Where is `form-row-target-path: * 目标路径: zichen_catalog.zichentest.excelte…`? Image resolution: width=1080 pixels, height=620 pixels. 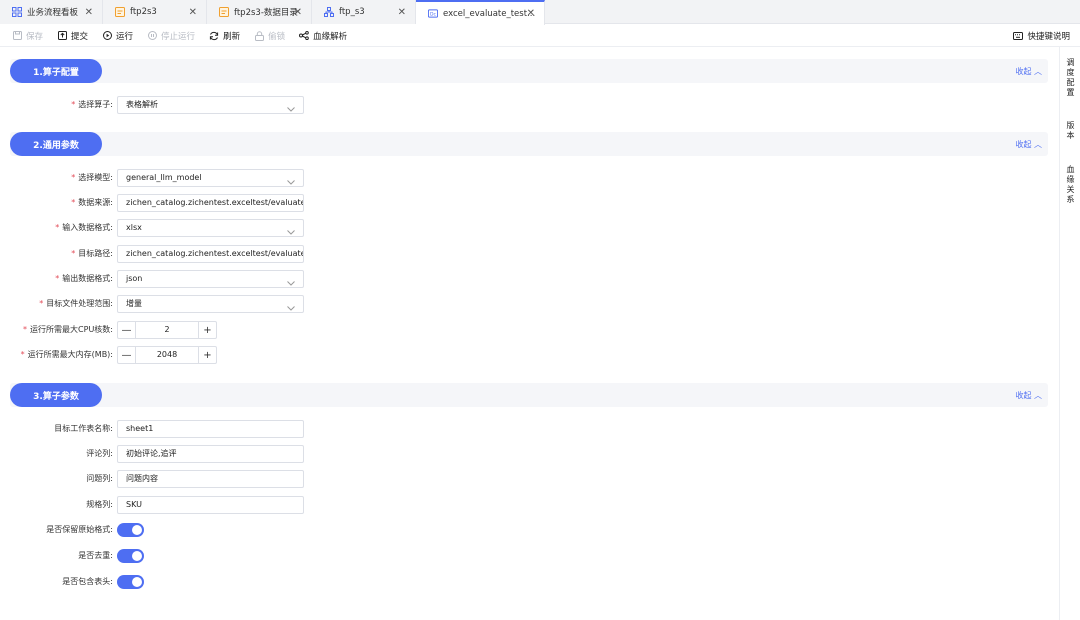
form-row-target-path: * 目标路径: zichen_catalog.zichentest.excelte… is located at coordinates (155, 254).